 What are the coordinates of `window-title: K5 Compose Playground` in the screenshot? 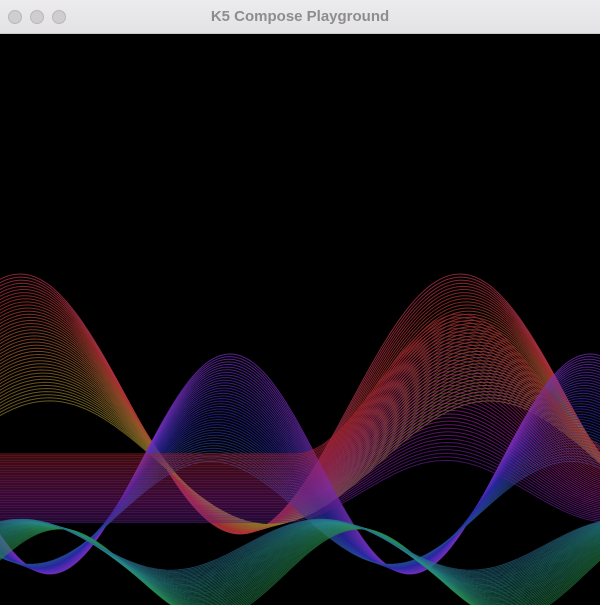 It's located at (300, 16).